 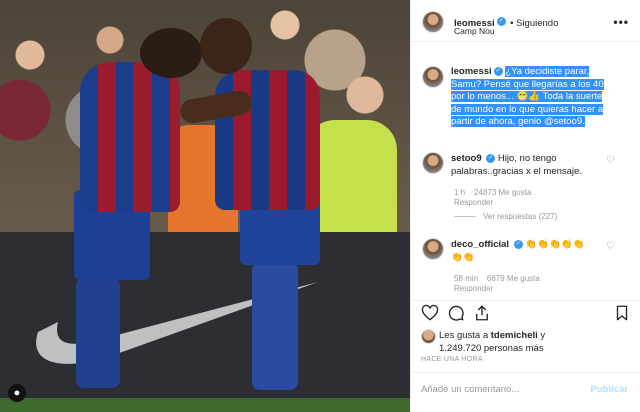 What do you see at coordinates (466, 158) in the screenshot?
I see `comment-username: setoo9` at bounding box center [466, 158].